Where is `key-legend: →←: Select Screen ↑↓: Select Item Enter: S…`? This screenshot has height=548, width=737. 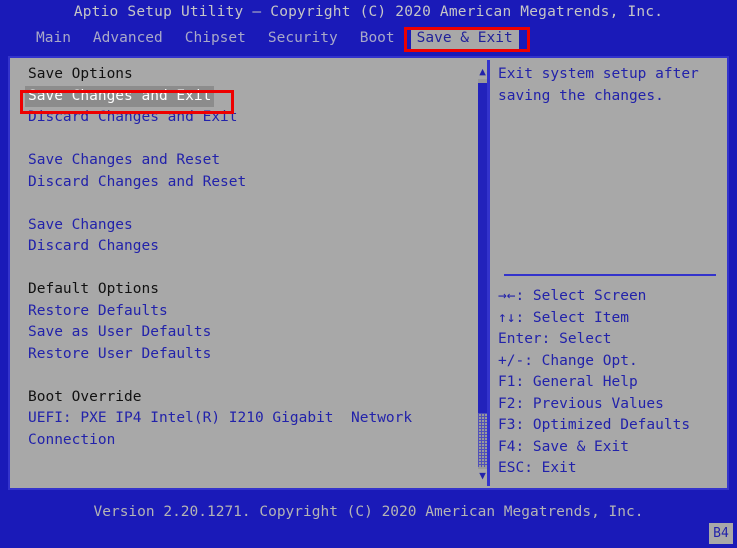
key-legend: →←: Select Screen ↑↓: Select Item Enter: S… is located at coordinates (612, 383).